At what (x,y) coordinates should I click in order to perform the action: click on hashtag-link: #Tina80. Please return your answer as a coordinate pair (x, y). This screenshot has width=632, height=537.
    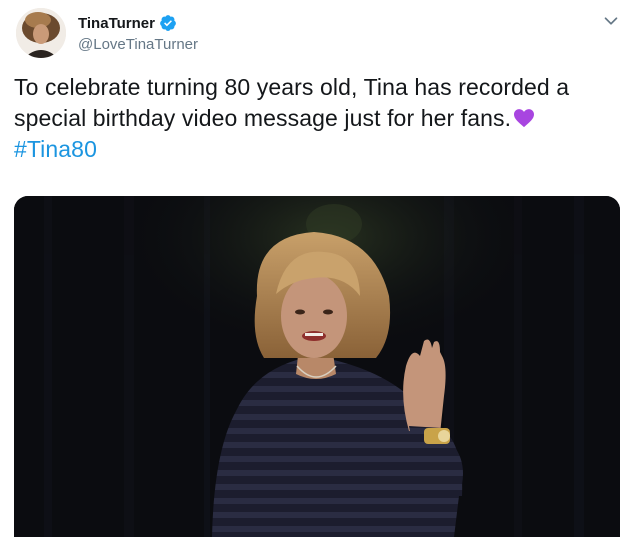
    Looking at the image, I should click on (314, 149).